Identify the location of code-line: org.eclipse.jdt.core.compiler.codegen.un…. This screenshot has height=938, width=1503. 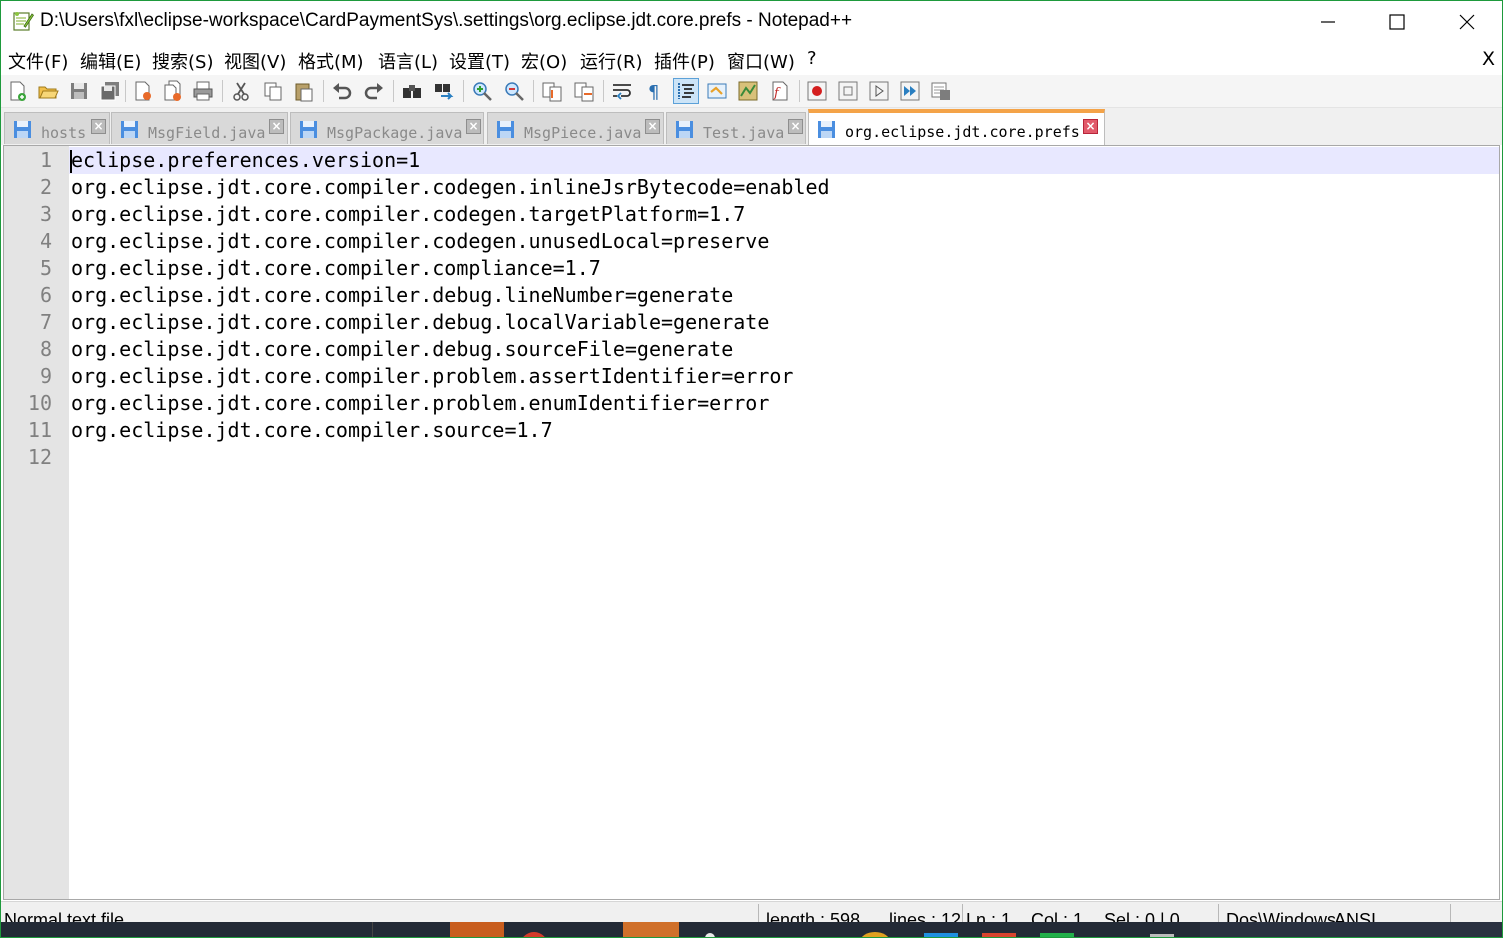
(420, 241).